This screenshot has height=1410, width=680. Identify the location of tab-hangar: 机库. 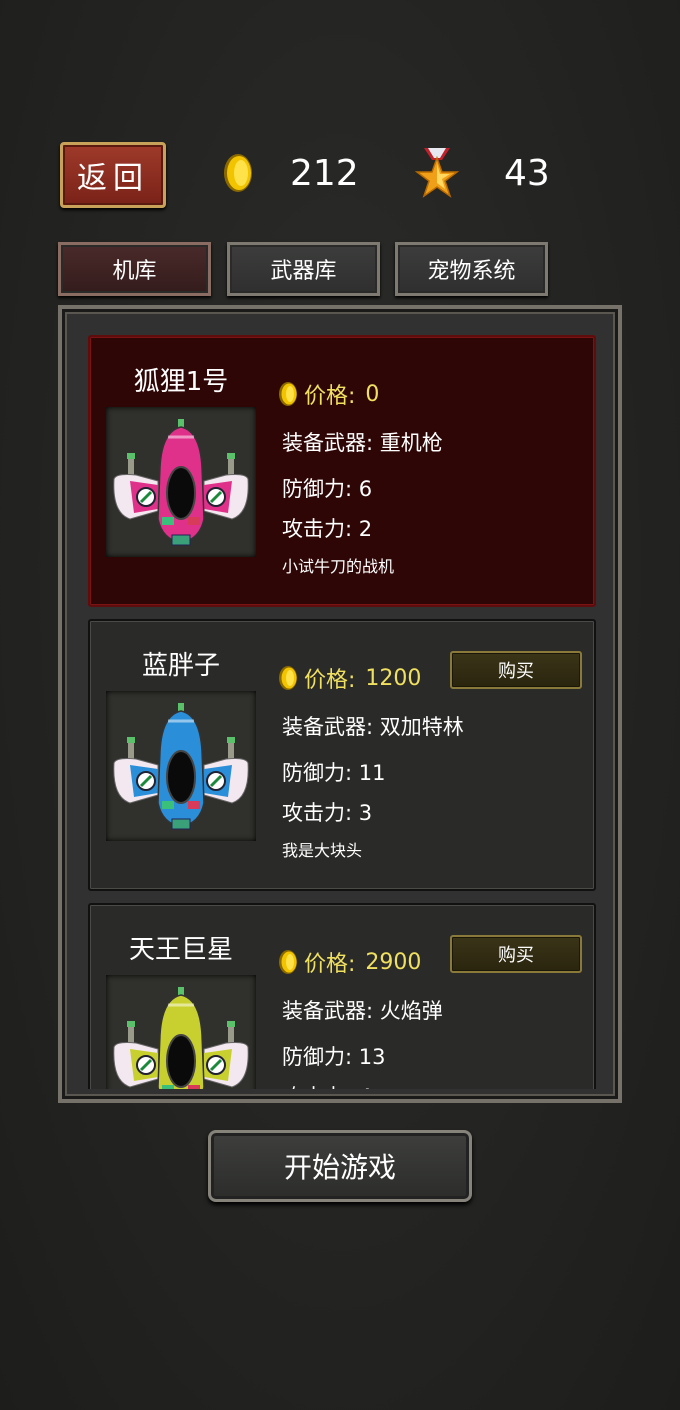
(134, 269).